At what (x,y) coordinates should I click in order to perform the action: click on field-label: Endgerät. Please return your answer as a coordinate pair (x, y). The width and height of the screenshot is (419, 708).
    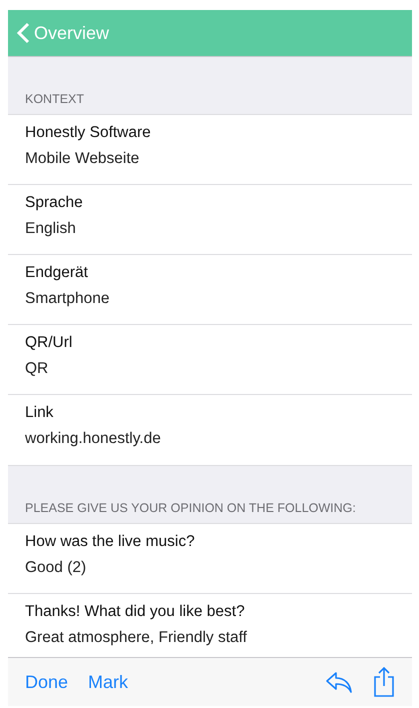
    Looking at the image, I should click on (57, 273).